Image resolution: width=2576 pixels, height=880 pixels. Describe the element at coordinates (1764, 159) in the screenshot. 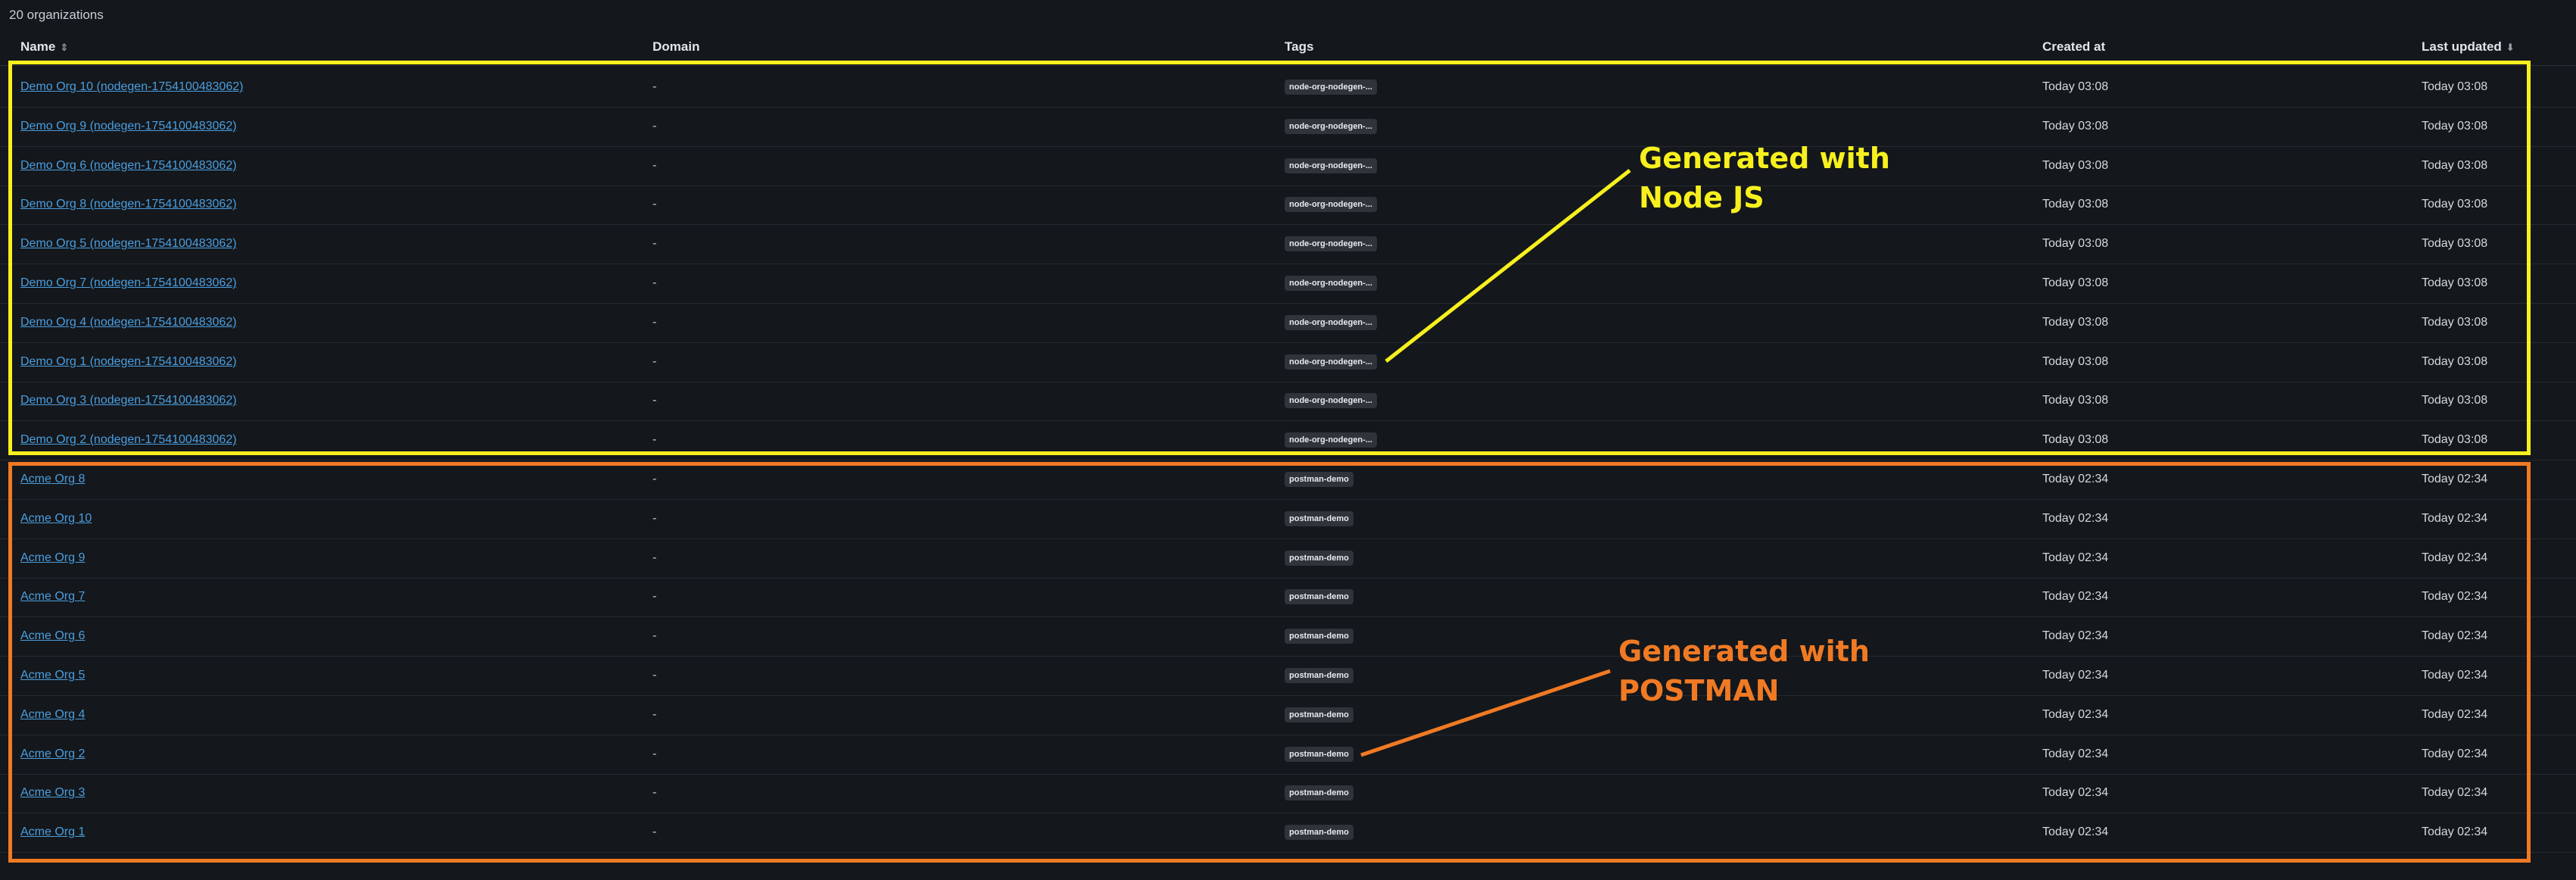

I see `node-js-annotation-line1: Generated with` at that location.